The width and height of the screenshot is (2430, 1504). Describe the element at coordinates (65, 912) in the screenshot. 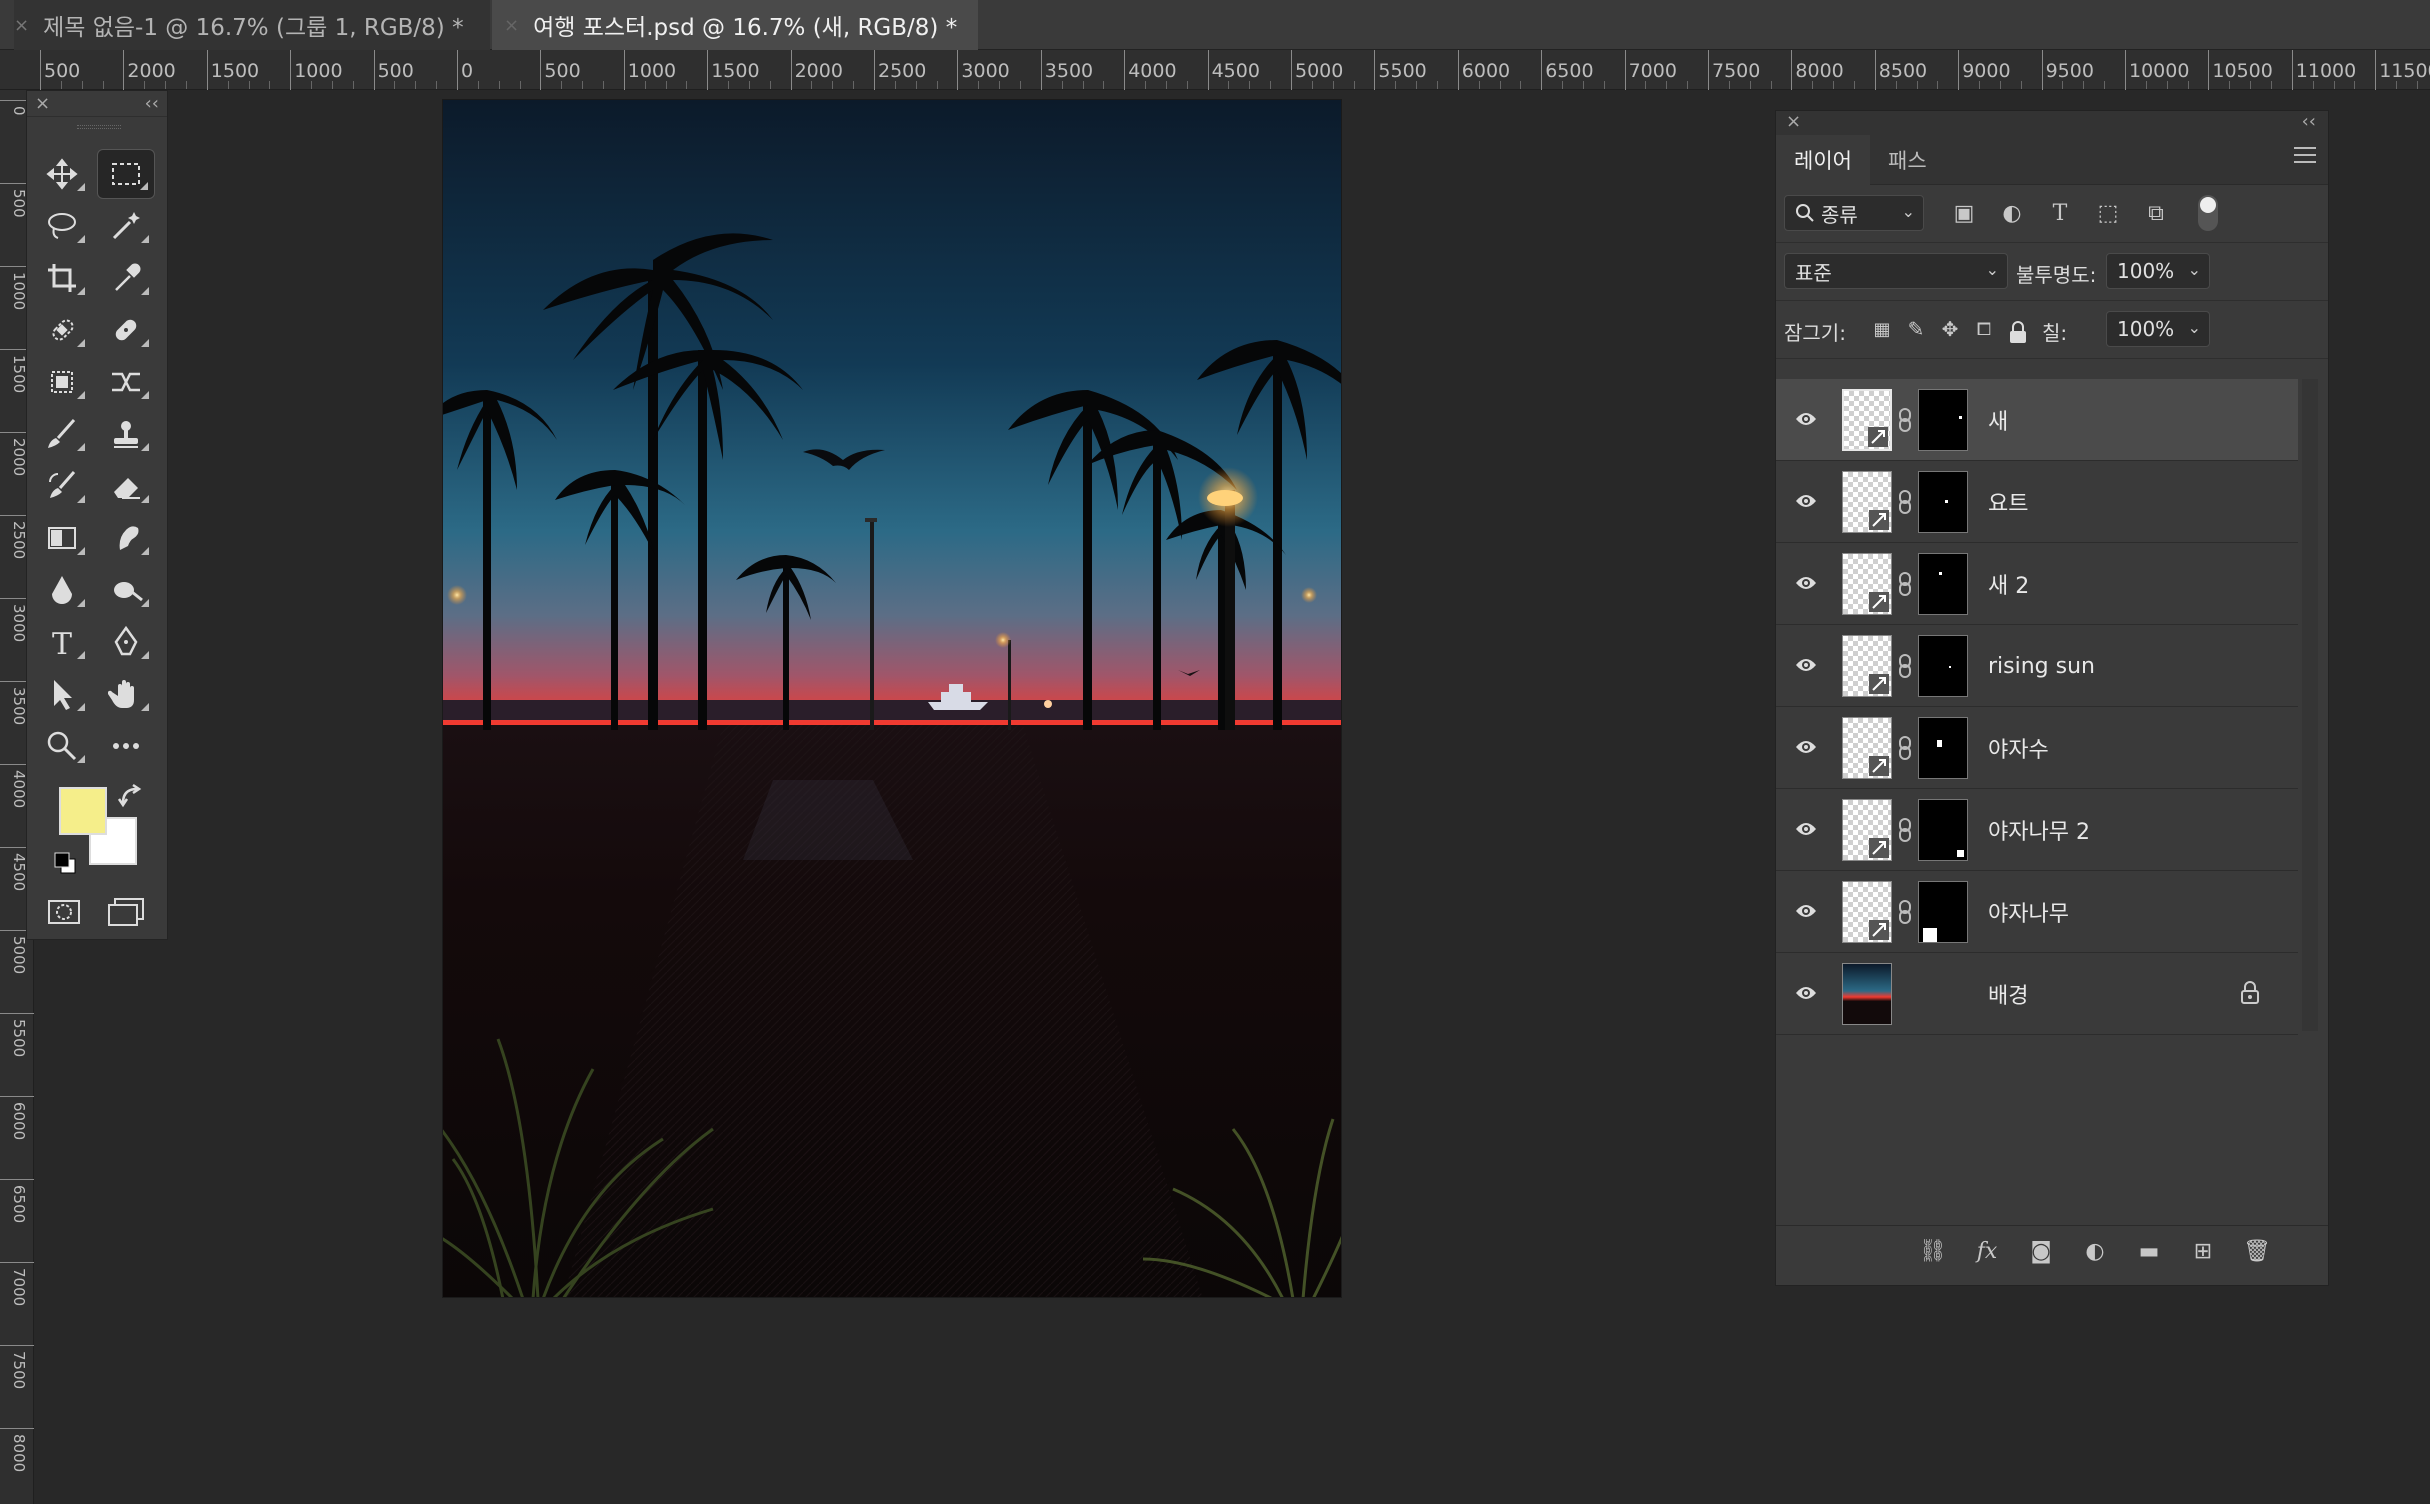

I see `quick-mask-icon` at that location.